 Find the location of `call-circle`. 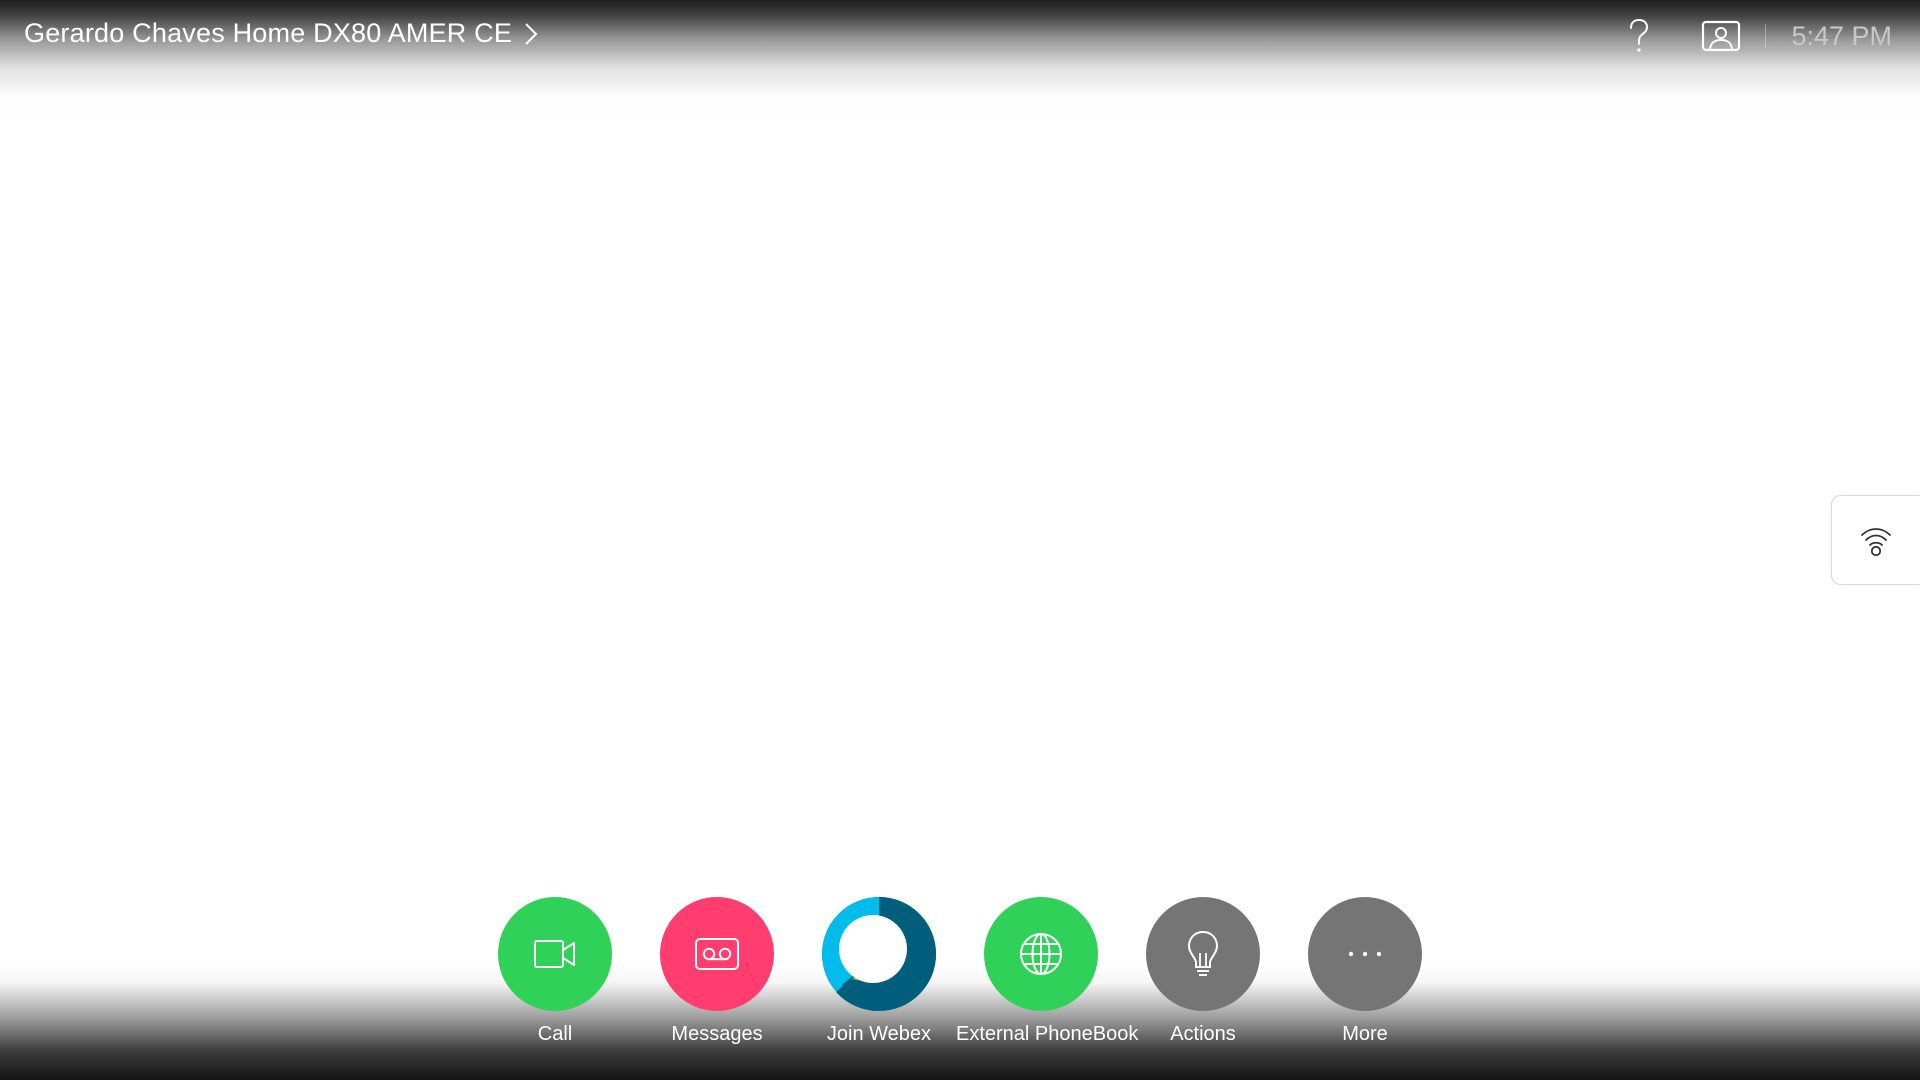

call-circle is located at coordinates (555, 954).